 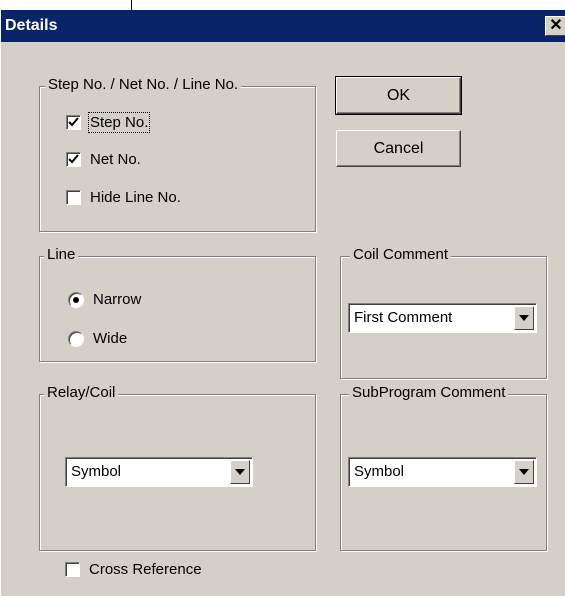 I want to click on narrow-radio: Narrow, so click(x=104, y=299).